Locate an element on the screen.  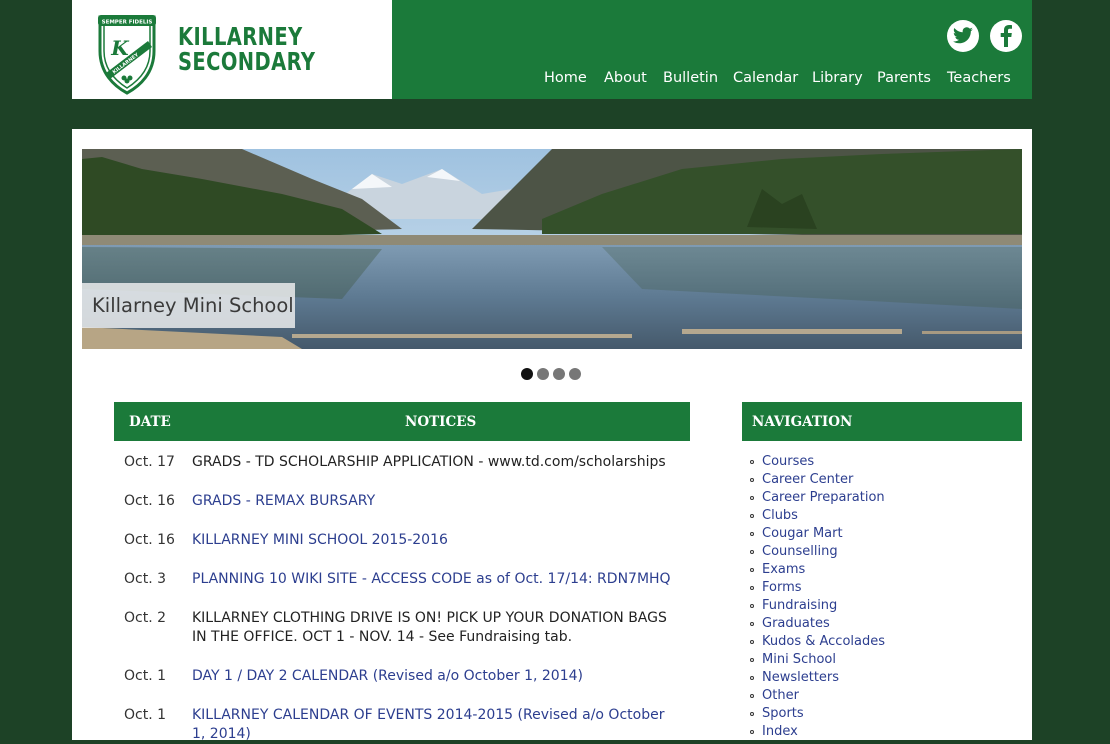
sidenav-link-sports: Sports is located at coordinates (783, 713).